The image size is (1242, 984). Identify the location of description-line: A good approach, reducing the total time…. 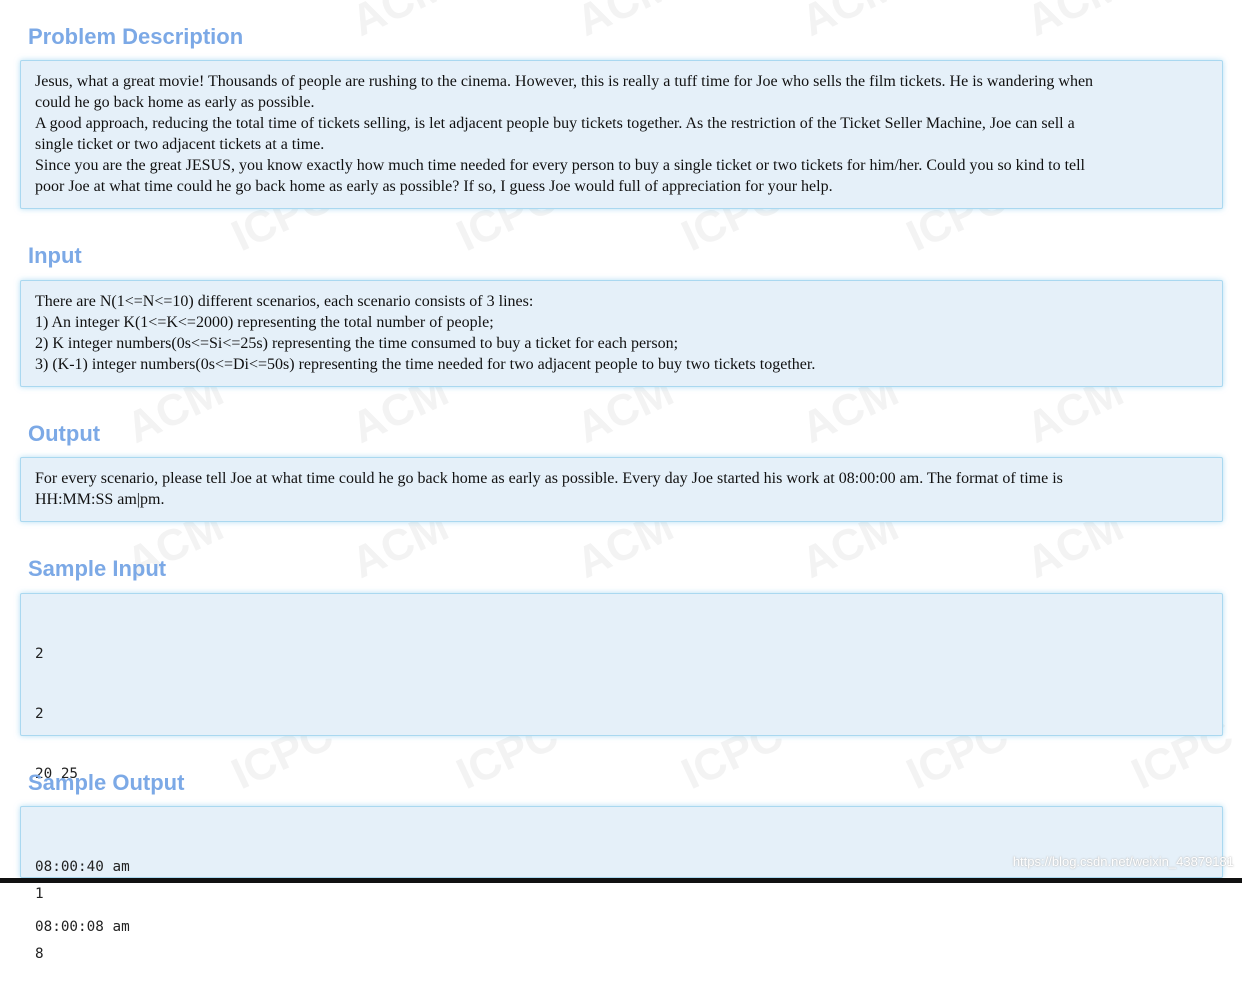
(555, 123).